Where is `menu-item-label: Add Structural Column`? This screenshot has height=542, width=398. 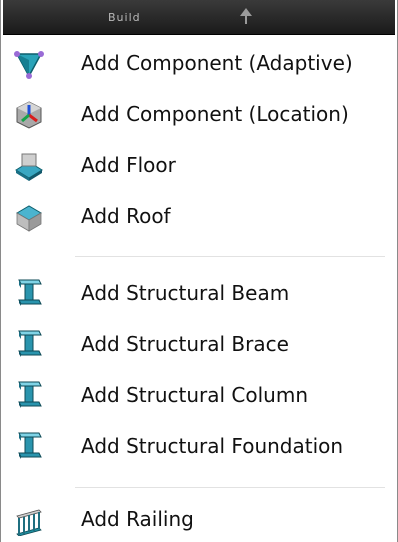 menu-item-label: Add Structural Column is located at coordinates (195, 395).